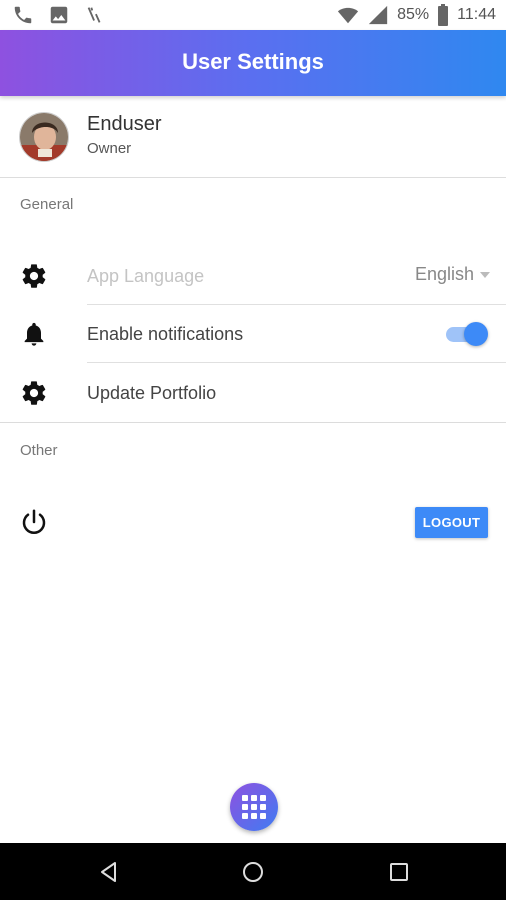 This screenshot has width=506, height=900. I want to click on apps-fab-button, so click(254, 807).